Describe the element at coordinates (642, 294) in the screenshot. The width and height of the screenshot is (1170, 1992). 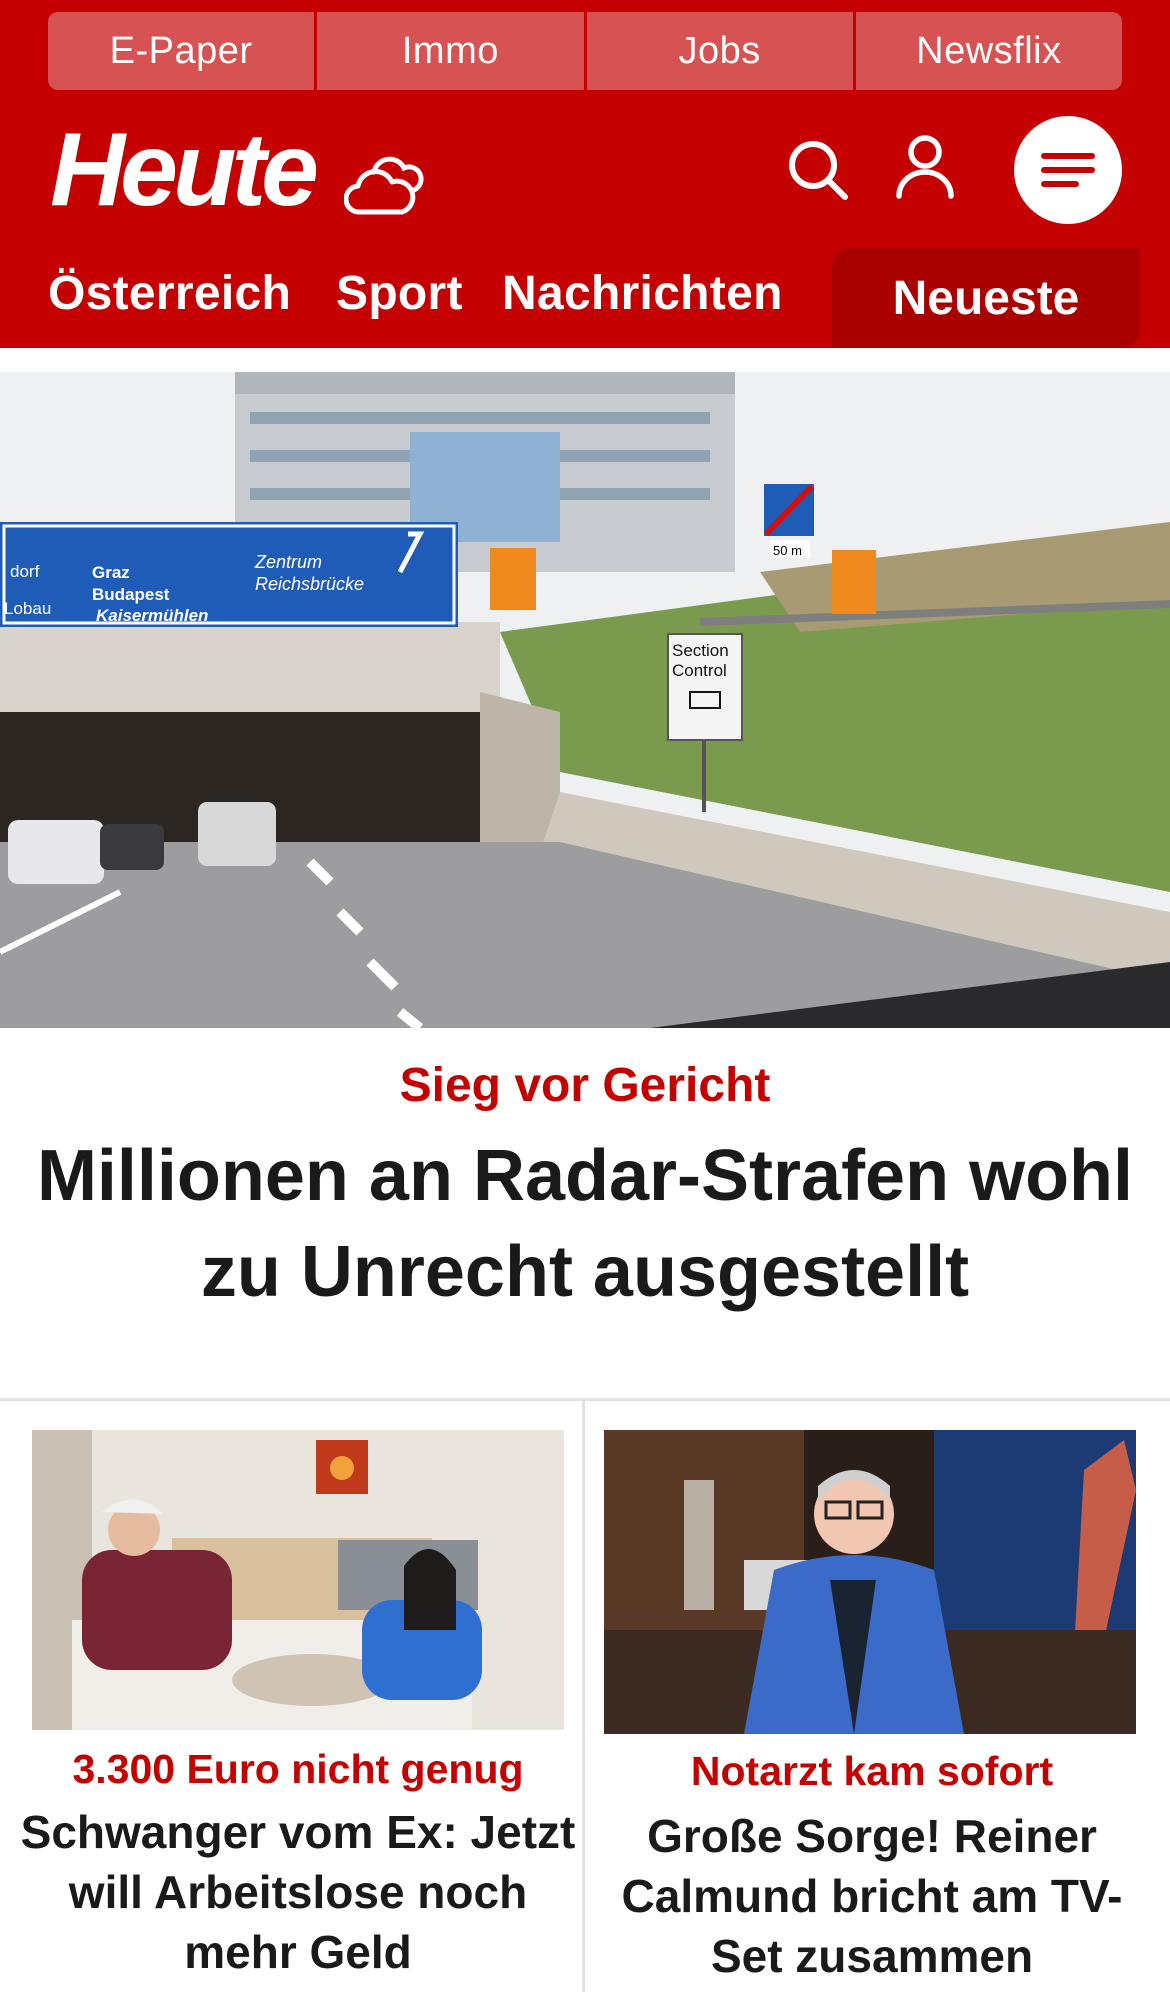
I see `nav-item-nachrichten: Nachrichten` at that location.